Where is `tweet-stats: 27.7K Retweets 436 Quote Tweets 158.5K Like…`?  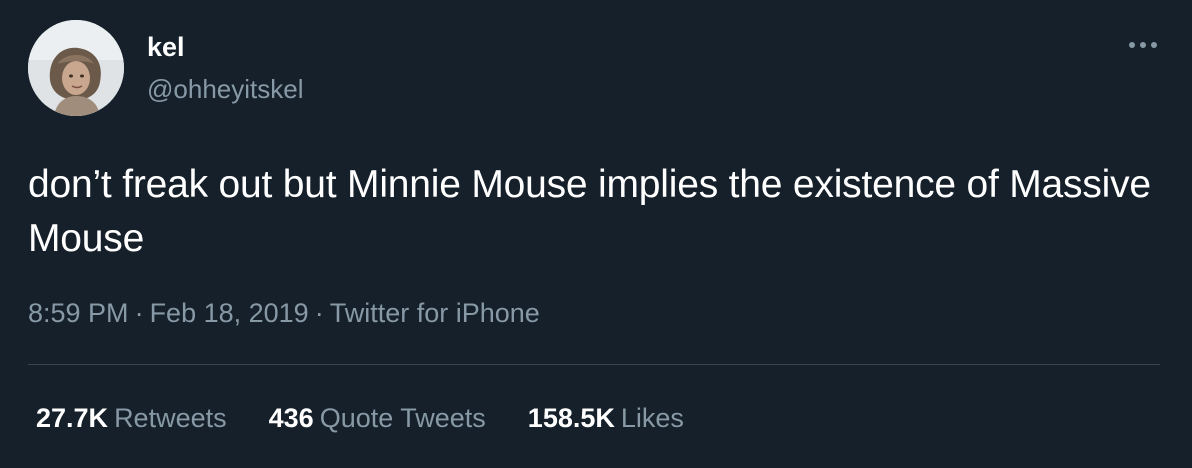 tweet-stats: 27.7K Retweets 436 Quote Tweets 158.5K Like… is located at coordinates (360, 418).